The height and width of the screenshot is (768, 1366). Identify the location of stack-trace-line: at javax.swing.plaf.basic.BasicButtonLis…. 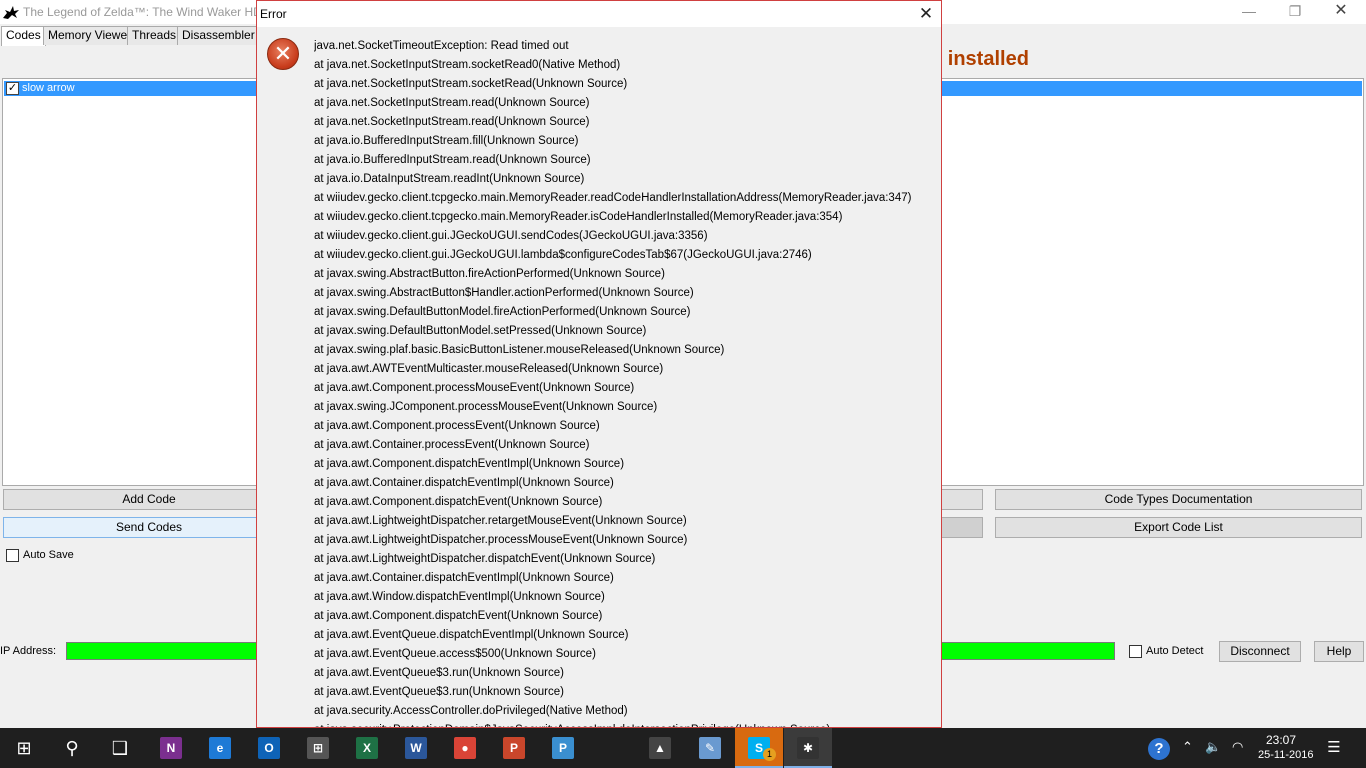
(519, 350).